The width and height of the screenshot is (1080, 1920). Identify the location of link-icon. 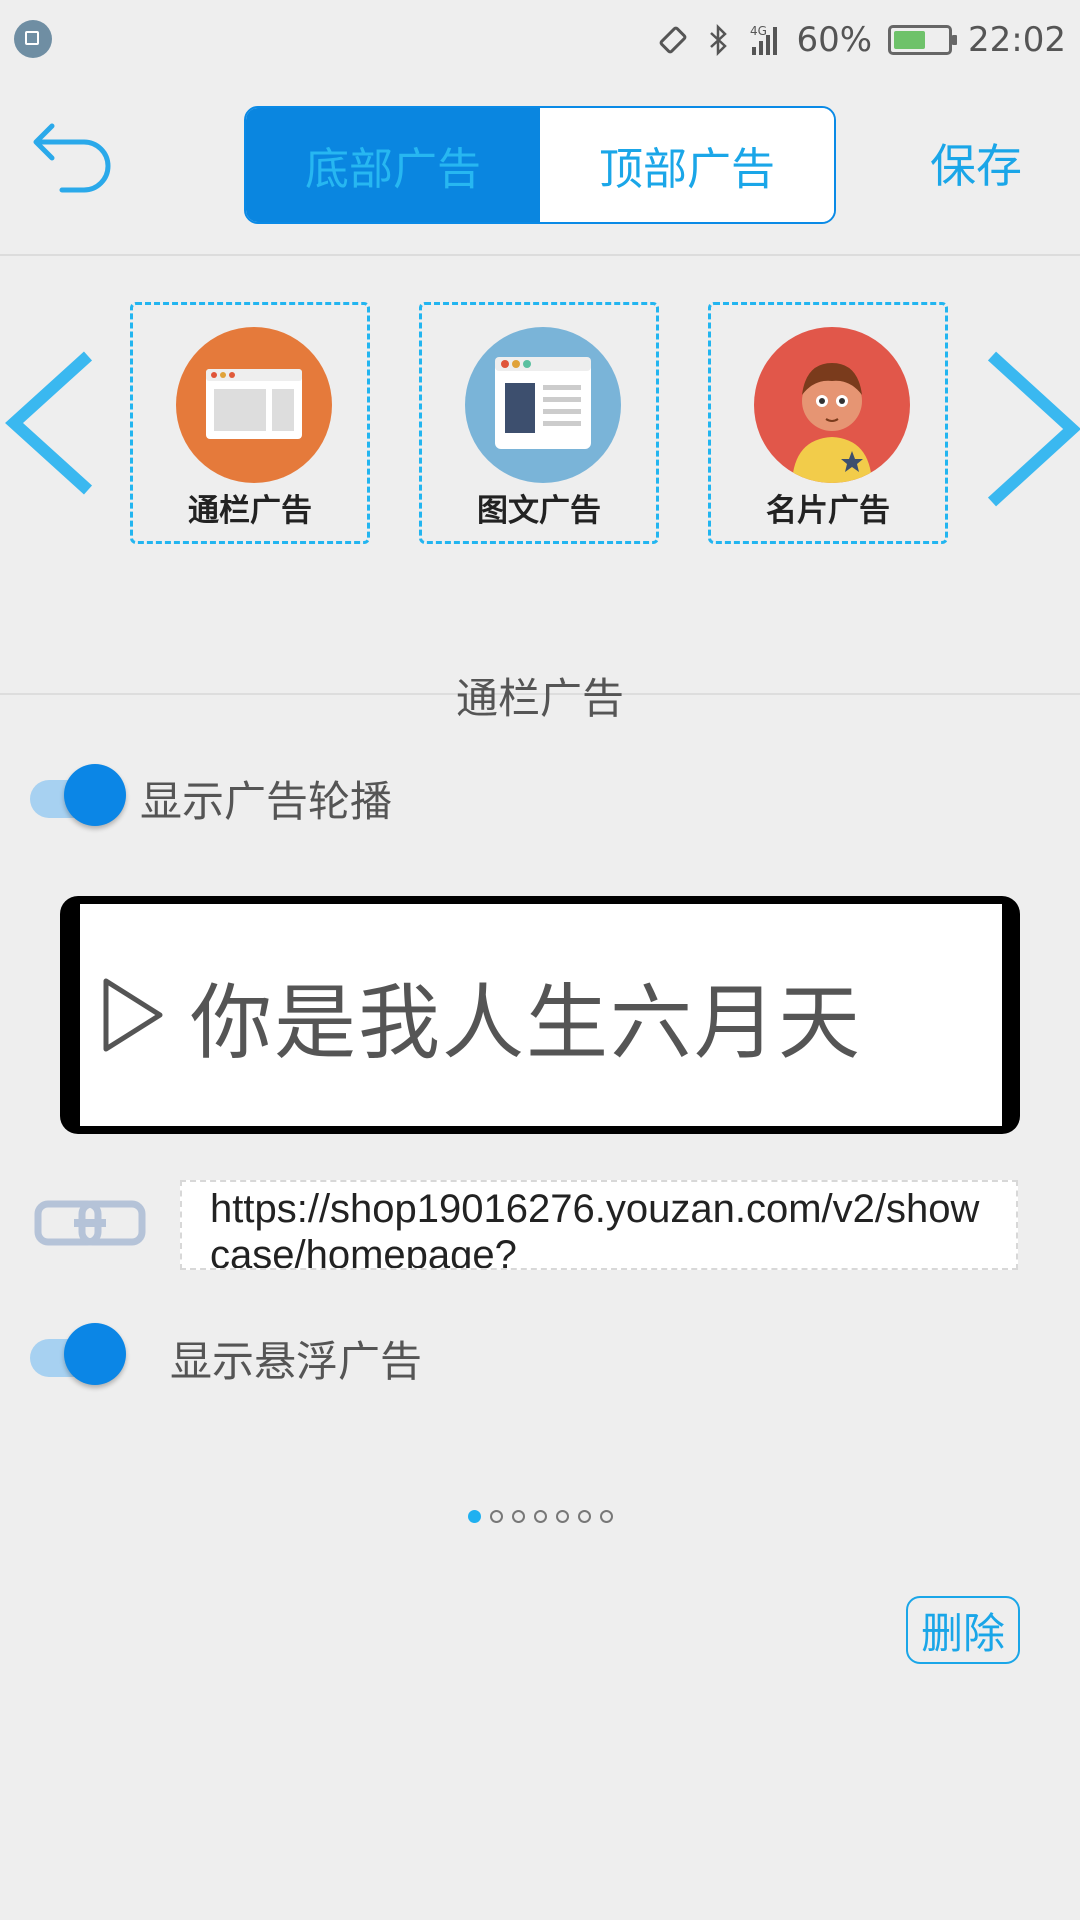
(90, 1223).